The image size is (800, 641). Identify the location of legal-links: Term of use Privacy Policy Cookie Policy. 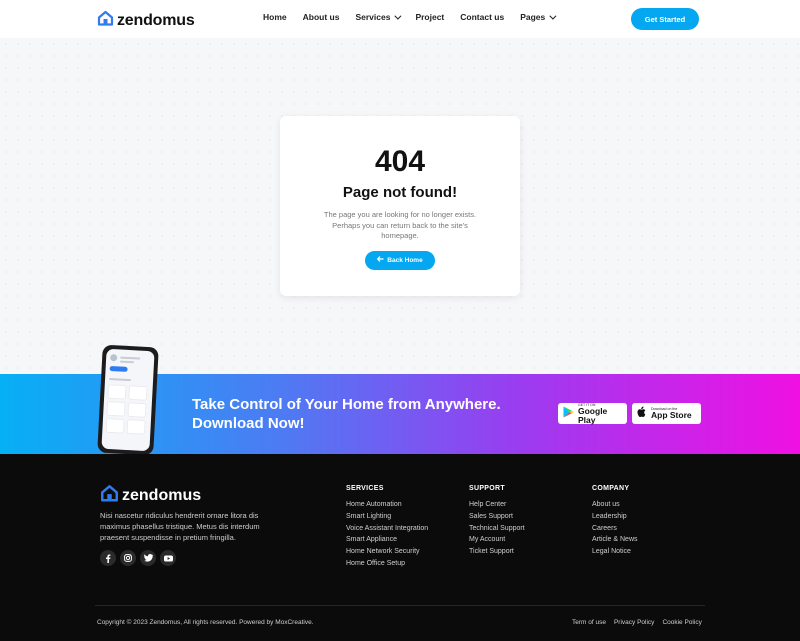
(637, 622).